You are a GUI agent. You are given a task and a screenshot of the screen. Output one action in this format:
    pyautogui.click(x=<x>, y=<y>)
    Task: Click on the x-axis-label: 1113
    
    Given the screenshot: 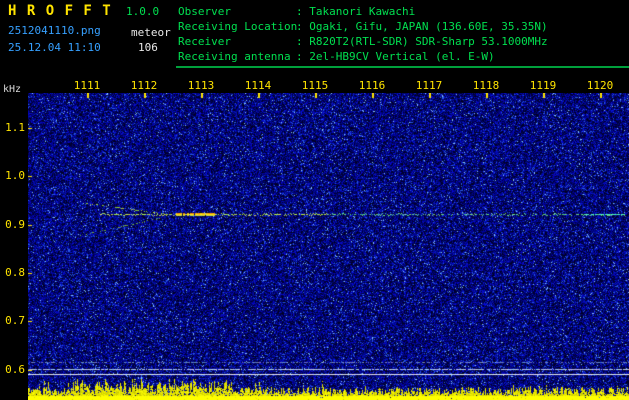 What is the action you would take?
    pyautogui.click(x=201, y=85)
    